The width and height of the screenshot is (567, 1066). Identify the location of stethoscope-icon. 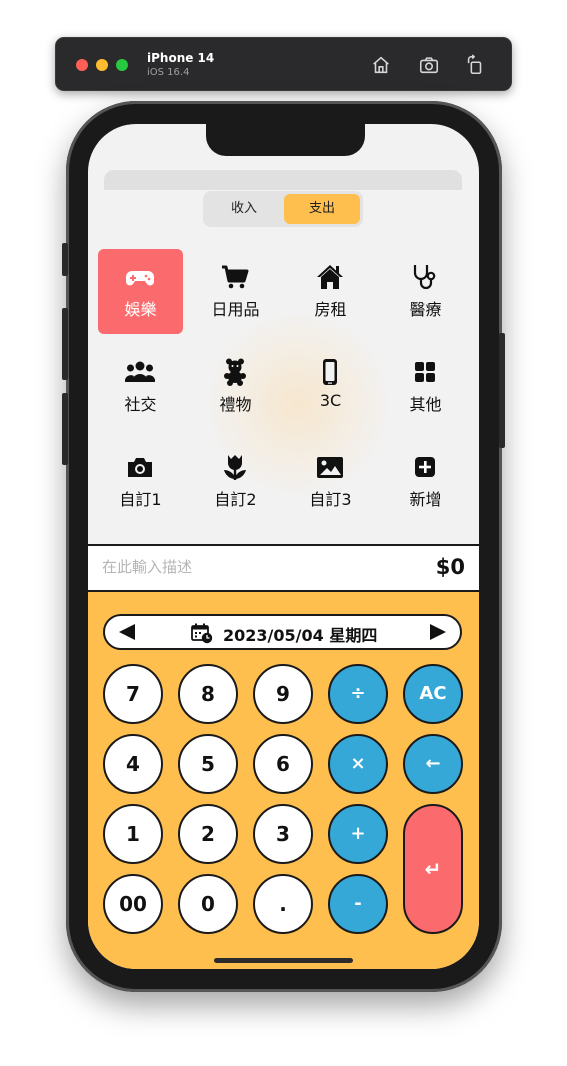
(424, 277).